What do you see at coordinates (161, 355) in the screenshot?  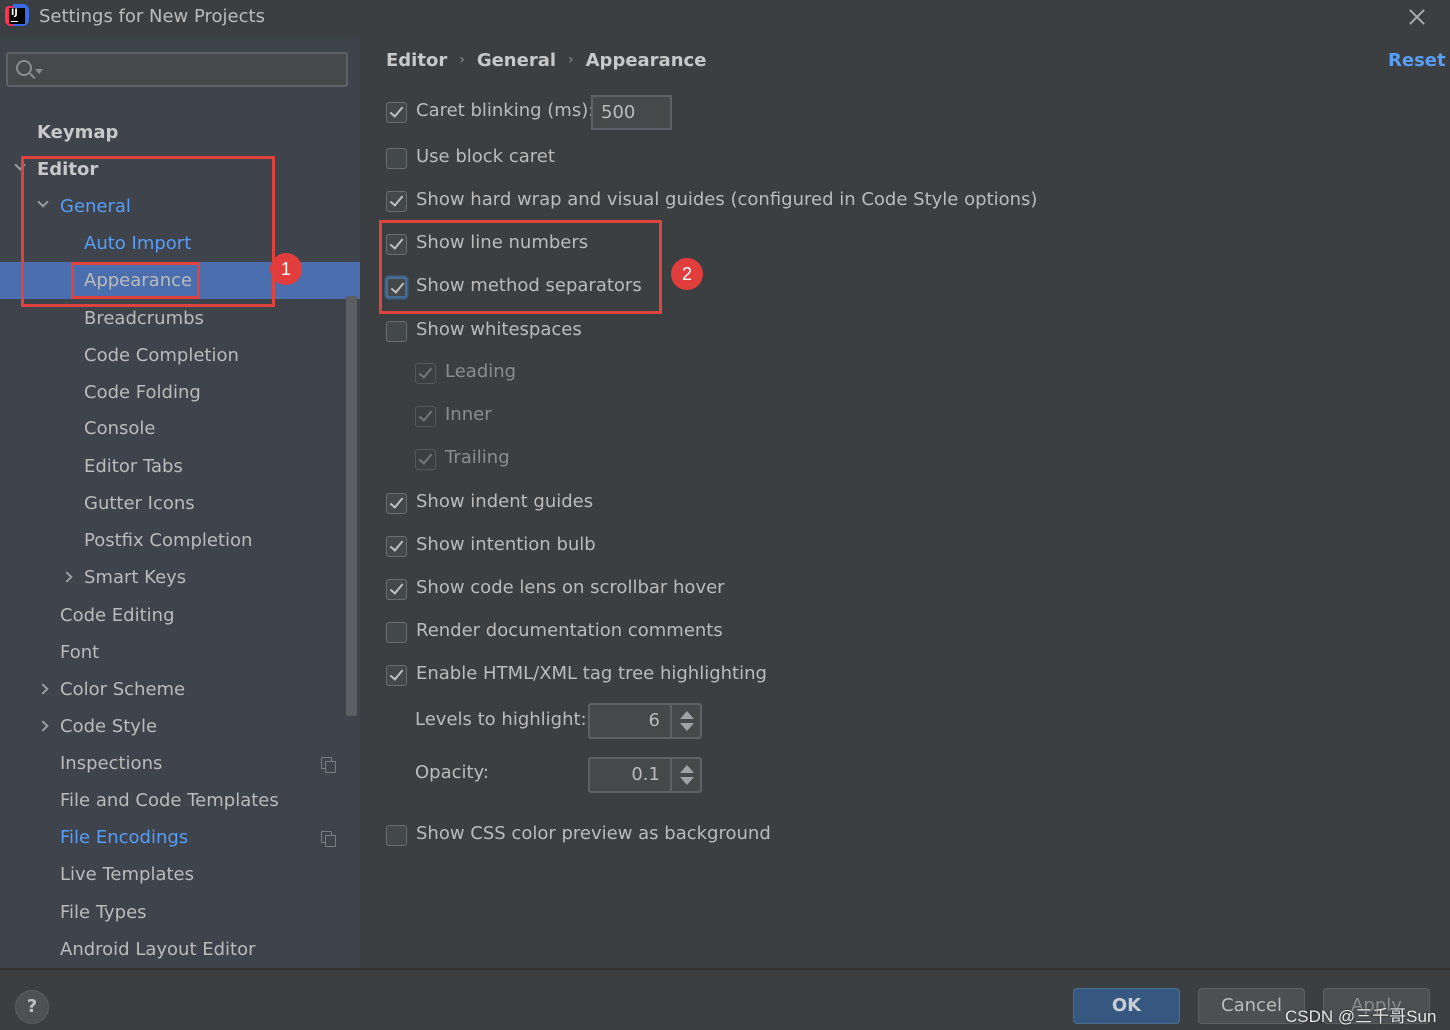 I see `sidebar-item-label: Code Completion` at bounding box center [161, 355].